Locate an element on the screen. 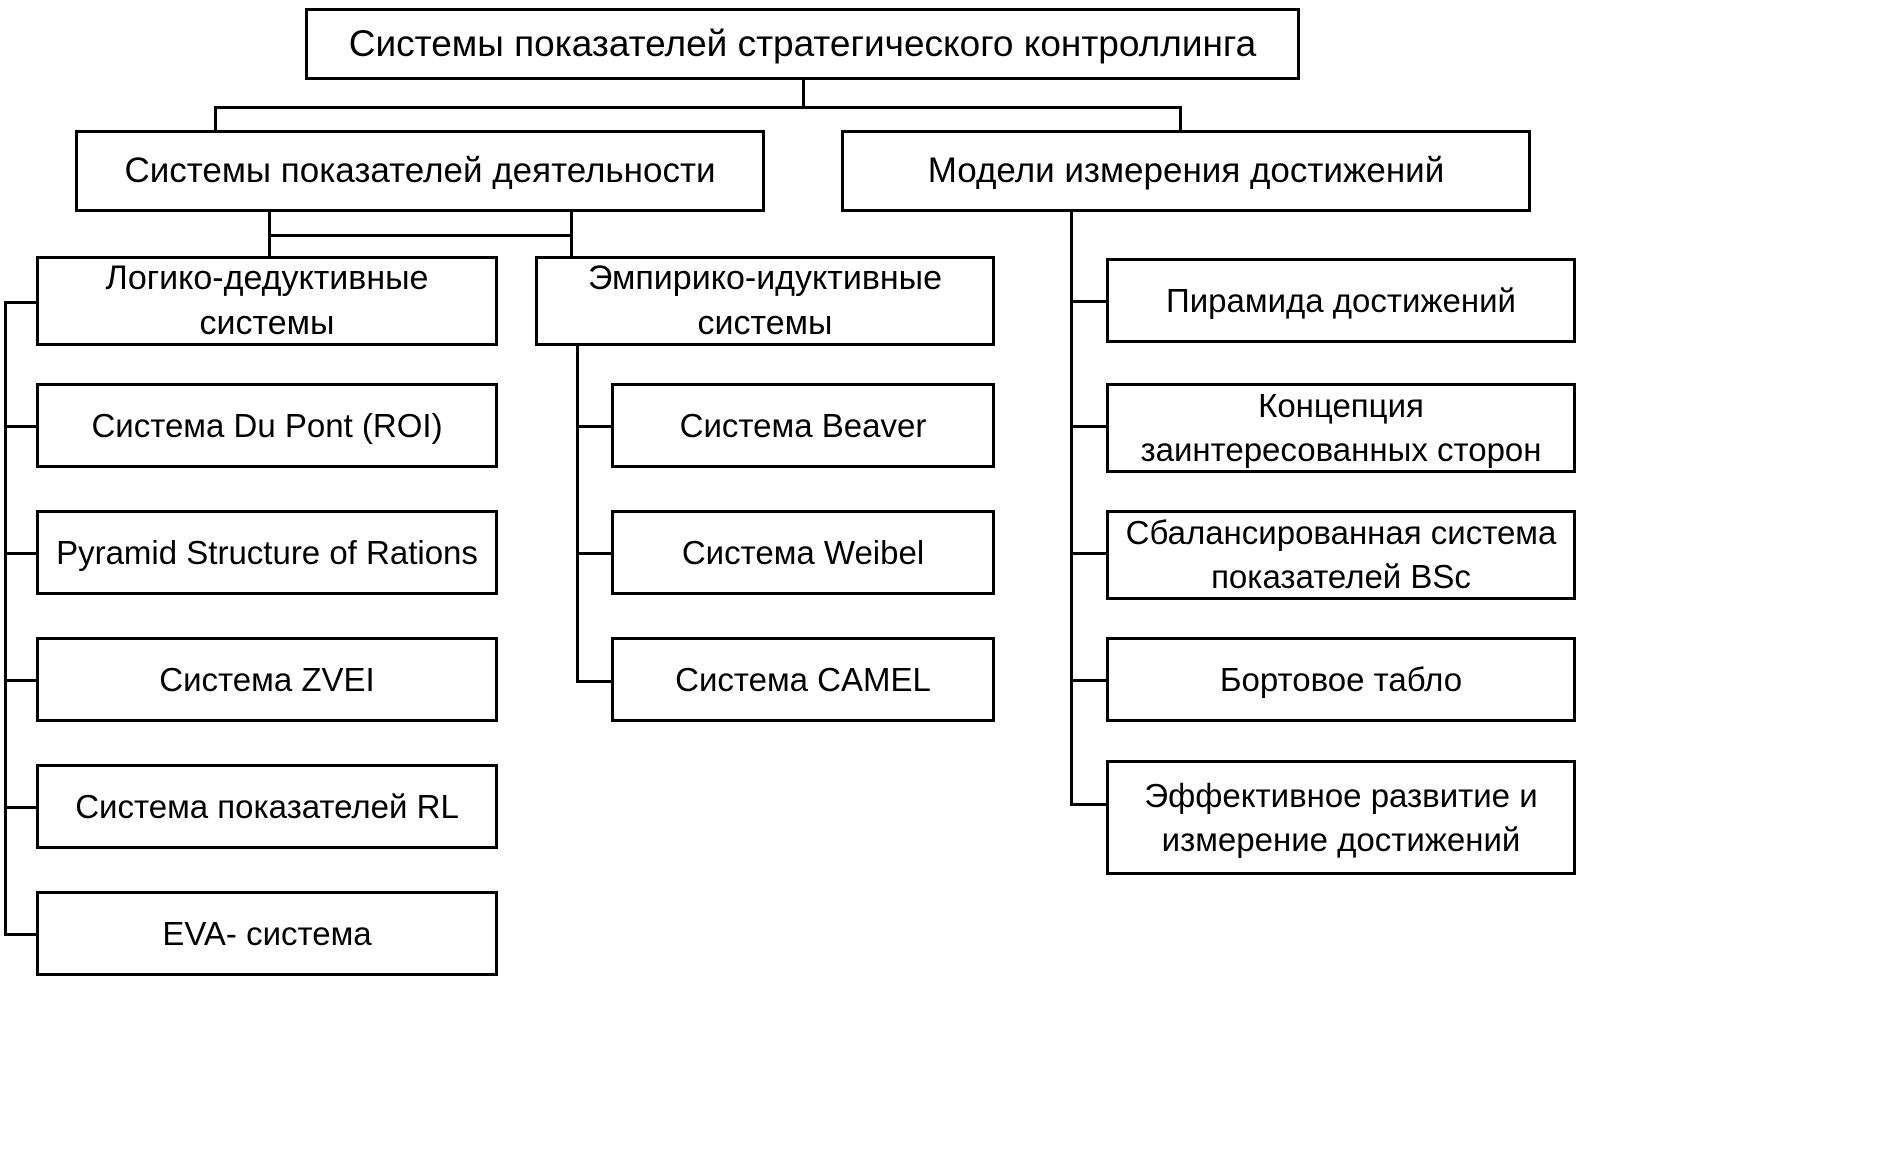 This screenshot has width=1881, height=1174. node-weibel: Система Weibel is located at coordinates (803, 552).